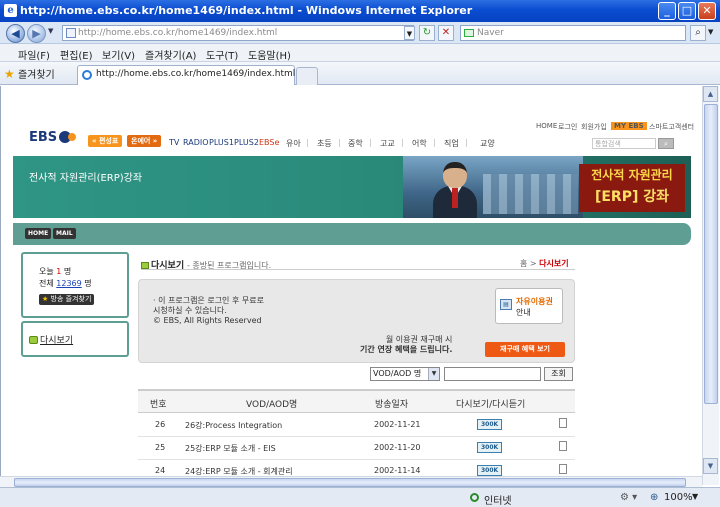 The width and height of the screenshot is (720, 507). What do you see at coordinates (492, 374) in the screenshot?
I see `keyword-input` at bounding box center [492, 374].